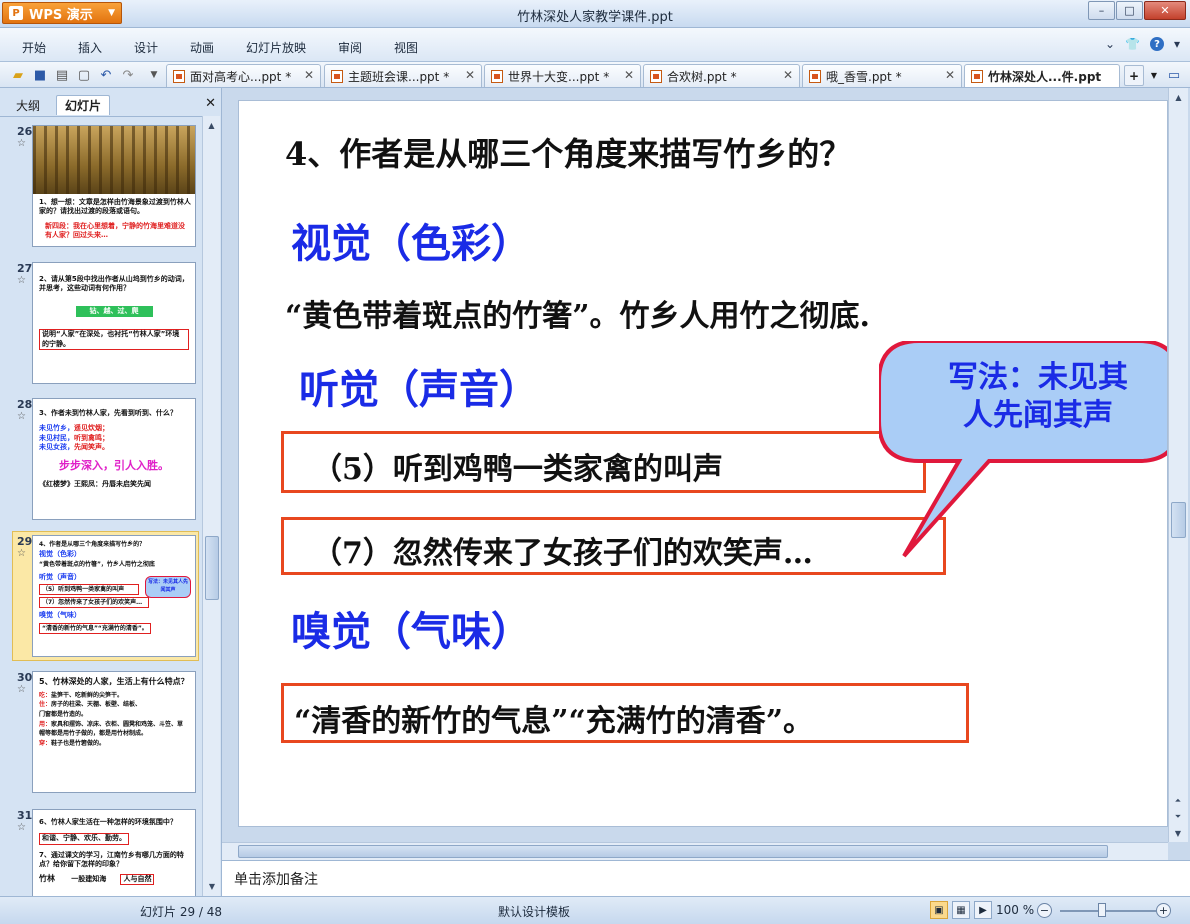 This screenshot has width=1190, height=924. I want to click on doc-tab-label: 哦_香雪.ppt *, so click(864, 76).